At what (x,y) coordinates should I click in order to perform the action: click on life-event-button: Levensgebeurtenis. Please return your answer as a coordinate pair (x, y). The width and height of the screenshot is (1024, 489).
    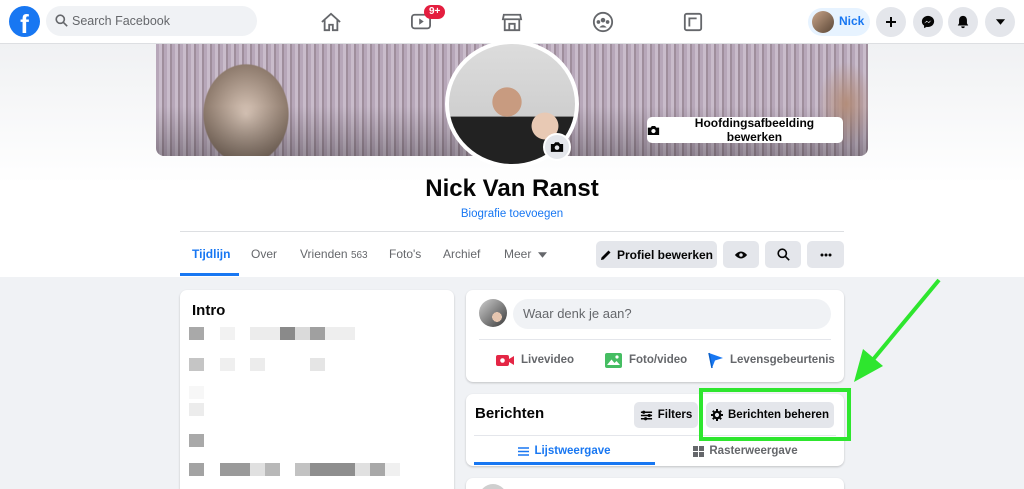
    Looking at the image, I should click on (771, 360).